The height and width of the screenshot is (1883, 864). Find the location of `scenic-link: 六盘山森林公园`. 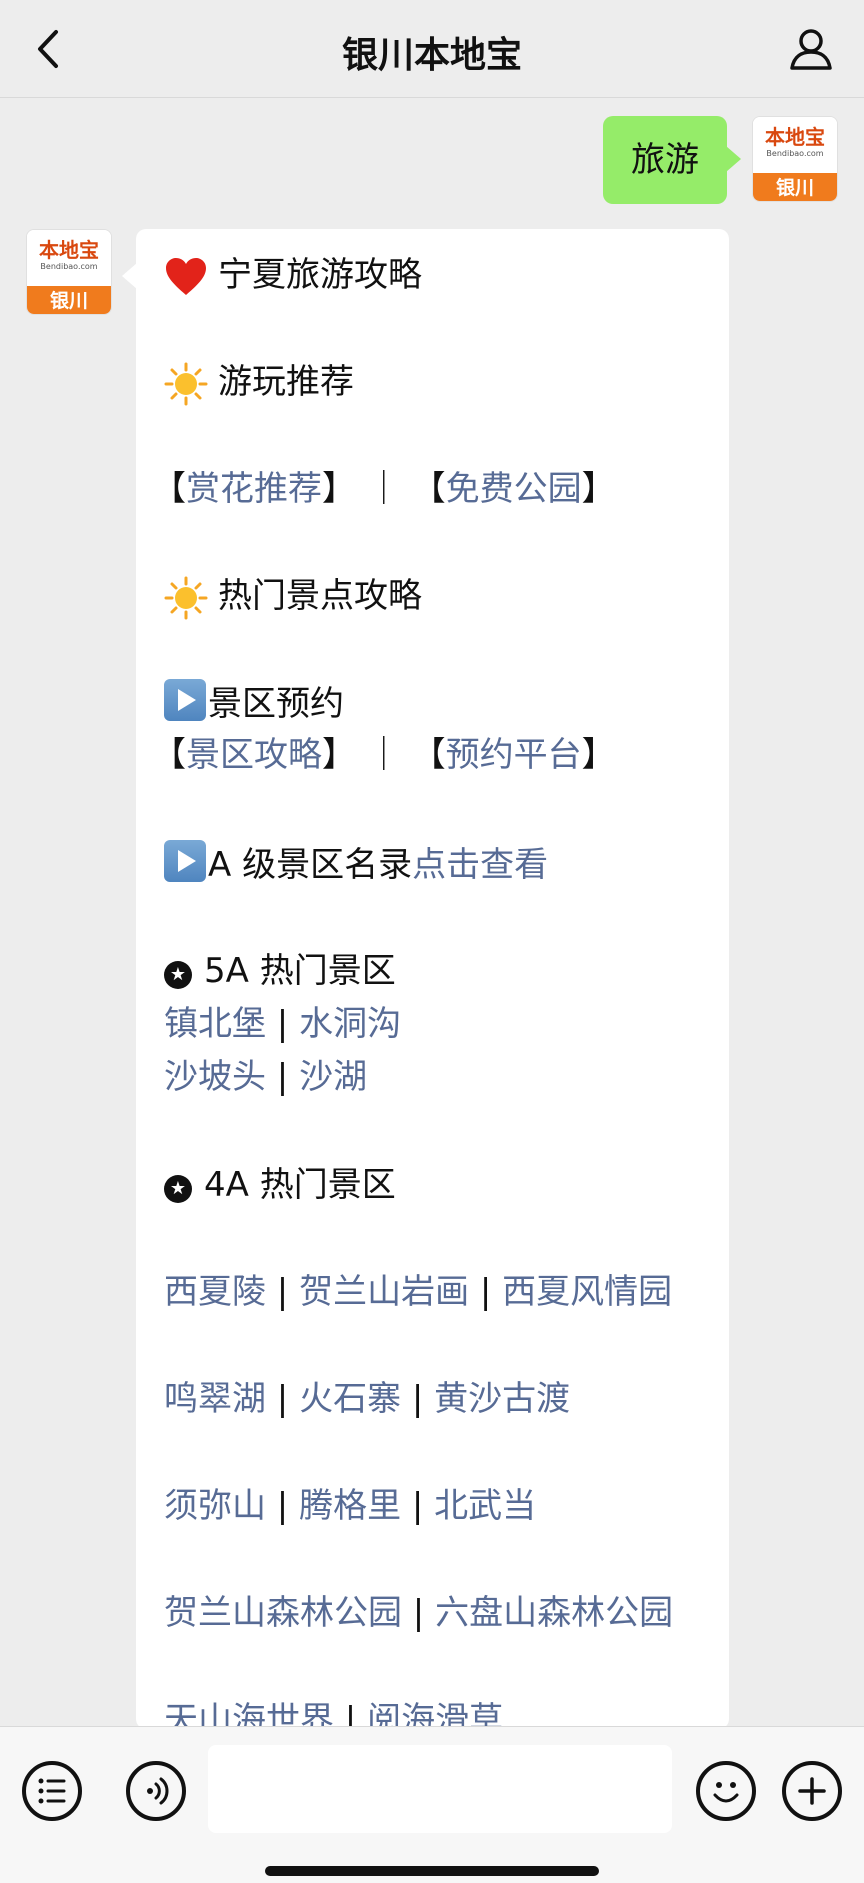

scenic-link: 六盘山森林公园 is located at coordinates (554, 1613).